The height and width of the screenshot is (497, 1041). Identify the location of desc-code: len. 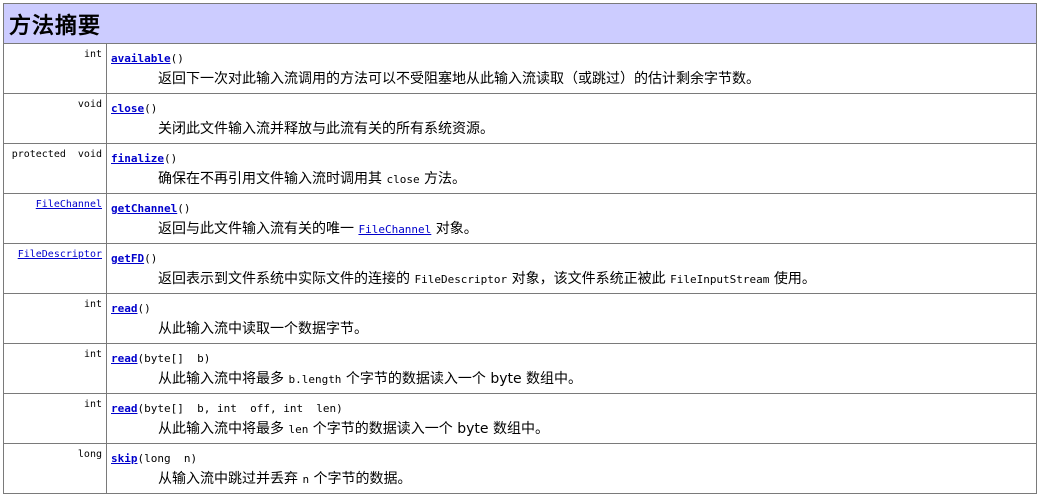
(298, 429).